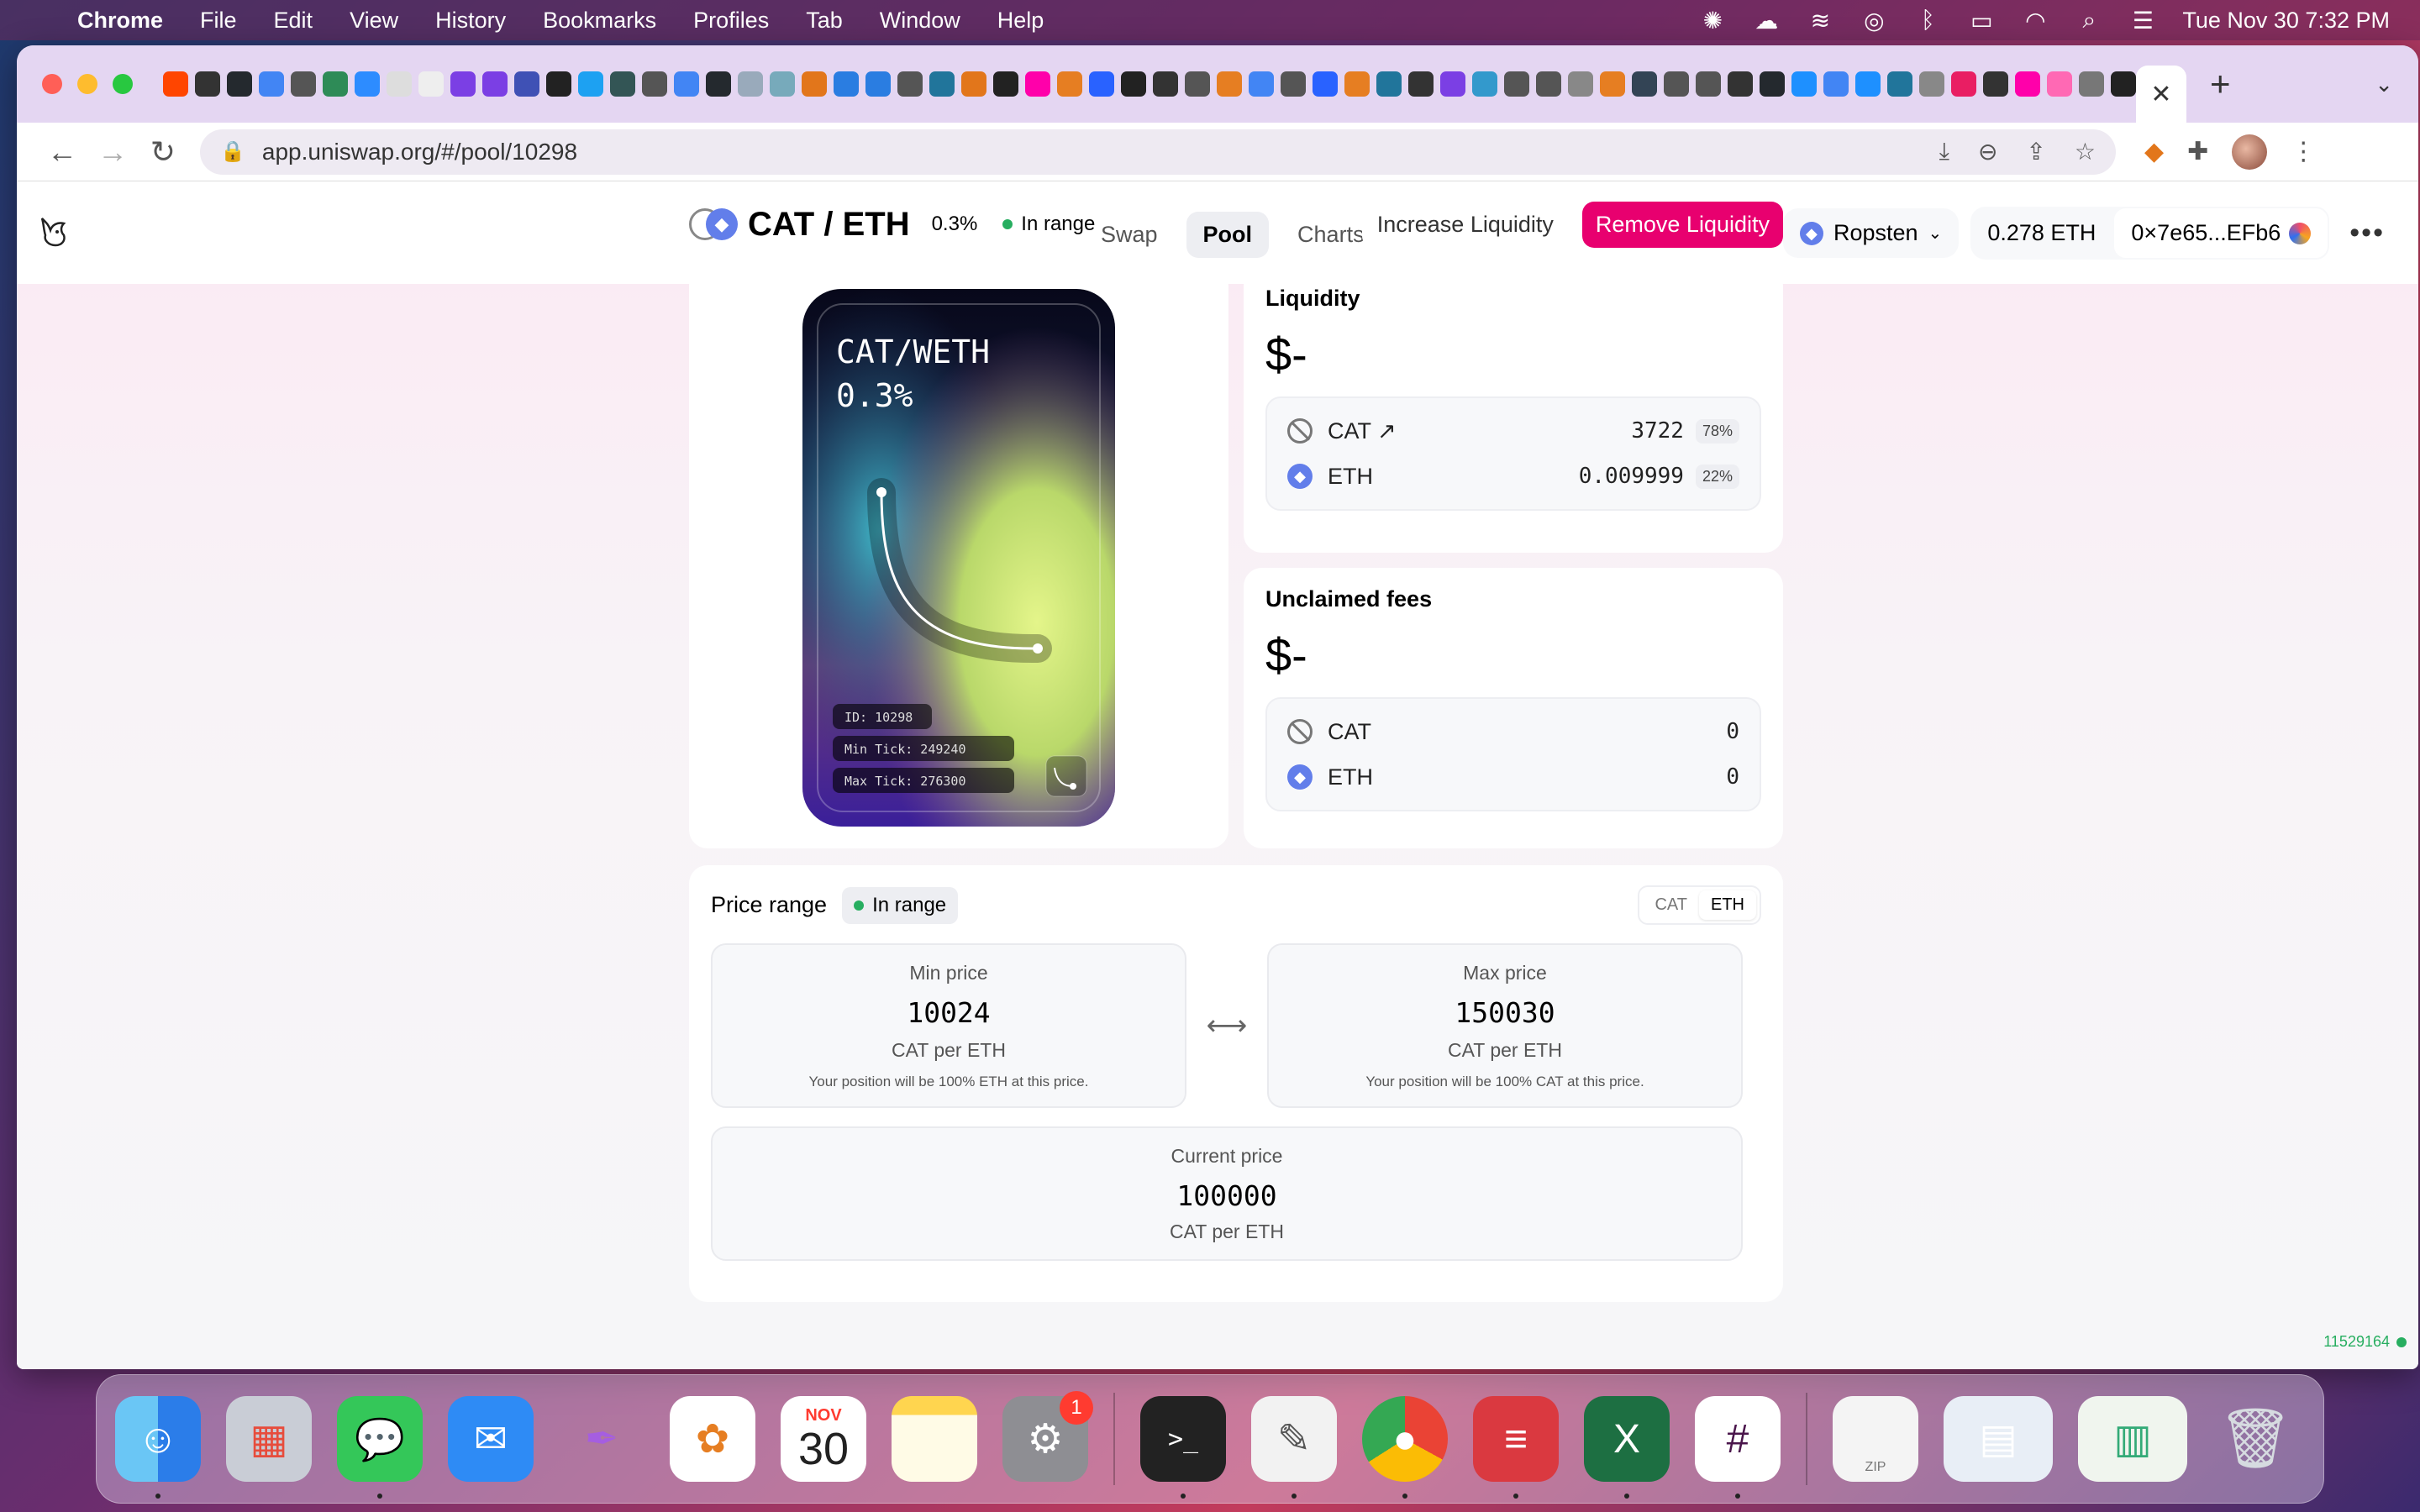 The width and height of the screenshot is (2420, 1512). I want to click on system-preferences-icon: ⚙ 1, so click(1047, 1436).